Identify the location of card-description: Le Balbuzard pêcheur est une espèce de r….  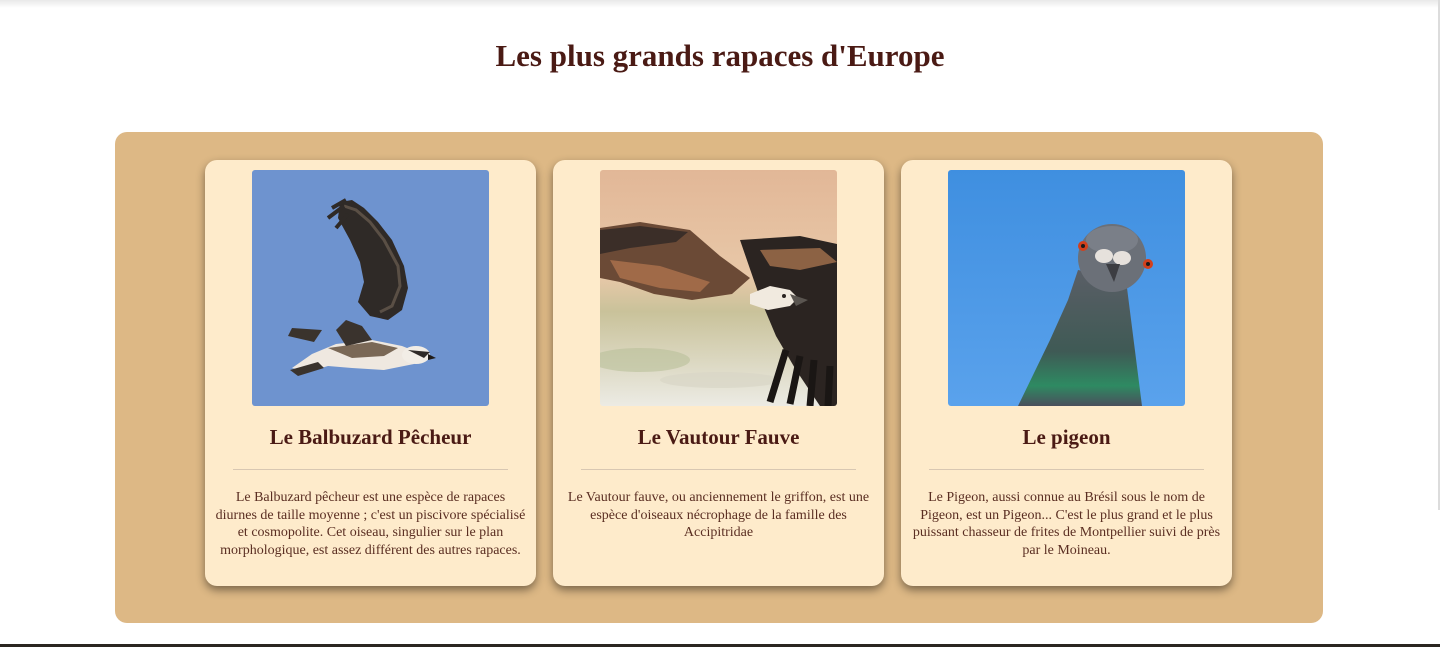
(370, 524).